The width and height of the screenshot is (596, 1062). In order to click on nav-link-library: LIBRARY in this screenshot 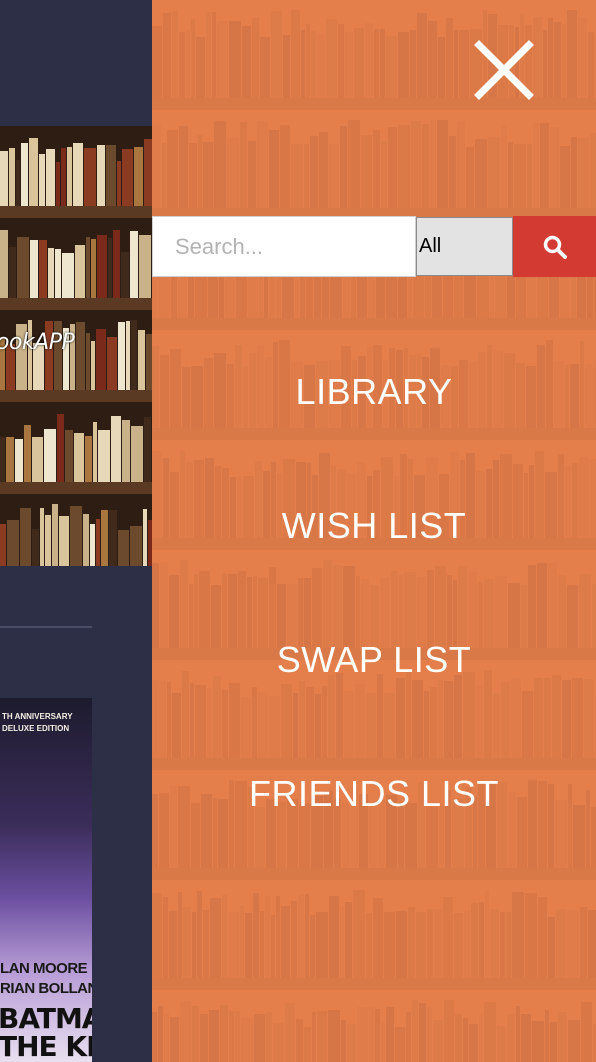, I will do `click(374, 392)`.